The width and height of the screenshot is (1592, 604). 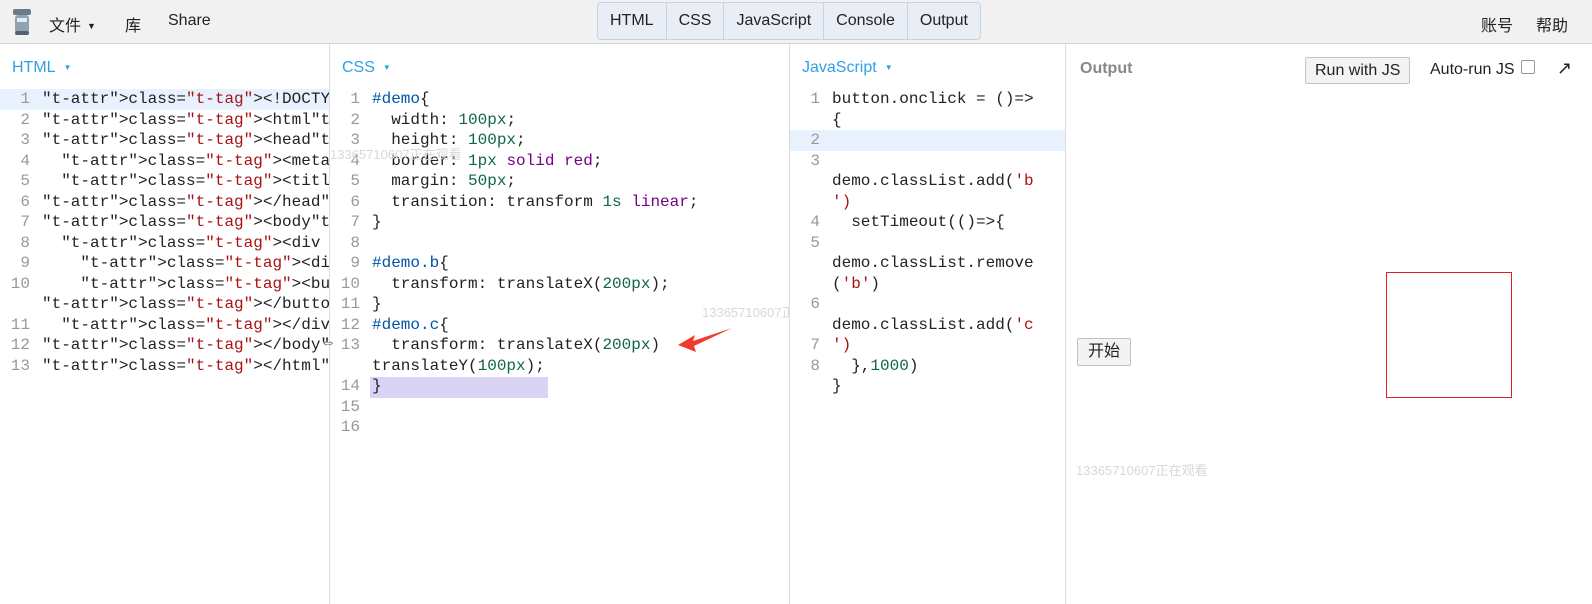 I want to click on code-line: margin: 50px;, so click(x=444, y=181).